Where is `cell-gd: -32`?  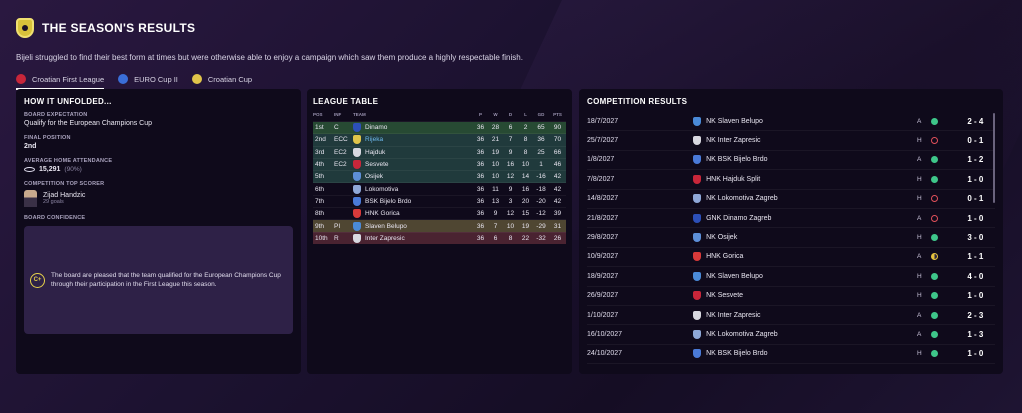 cell-gd: -32 is located at coordinates (541, 238).